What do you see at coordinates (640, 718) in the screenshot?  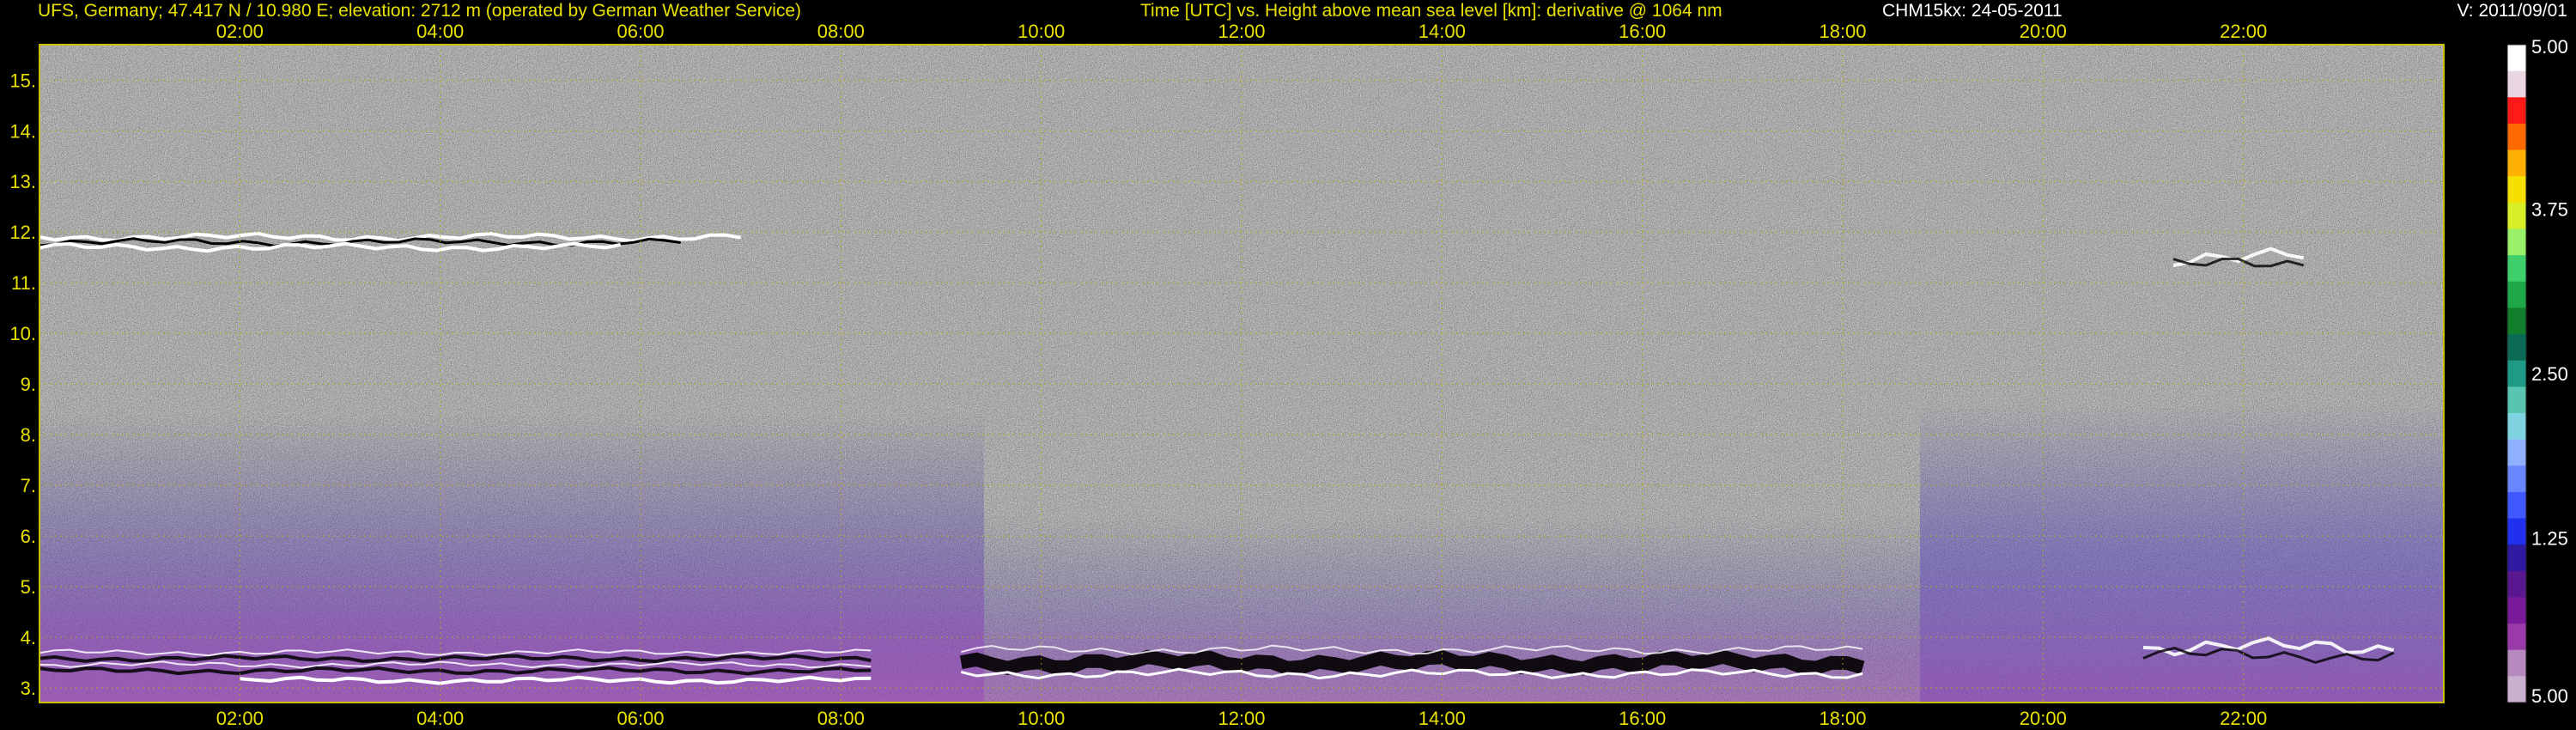 I see `x-tick-label-bottom: 06:00` at bounding box center [640, 718].